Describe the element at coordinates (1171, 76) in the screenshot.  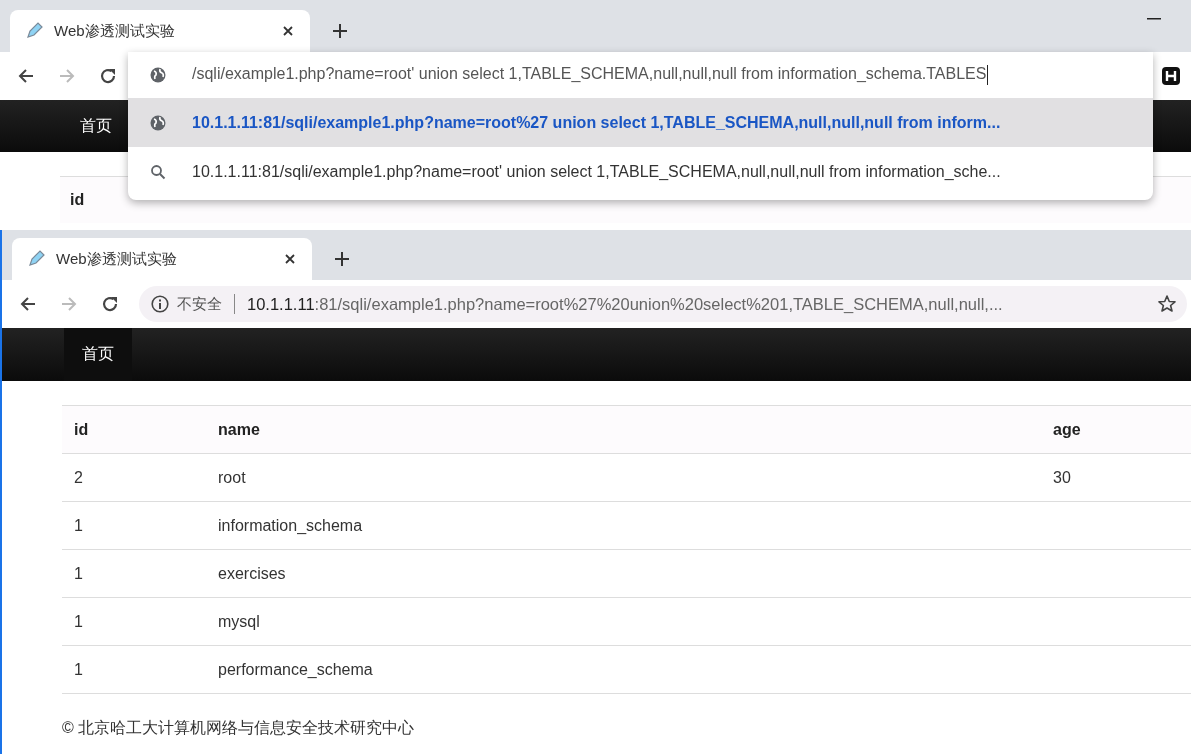
I see `extension-icon` at that location.